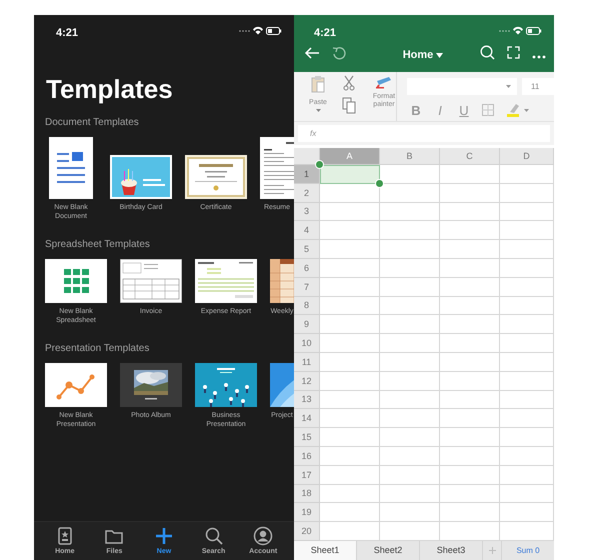  I want to click on column-header: A, so click(350, 156).